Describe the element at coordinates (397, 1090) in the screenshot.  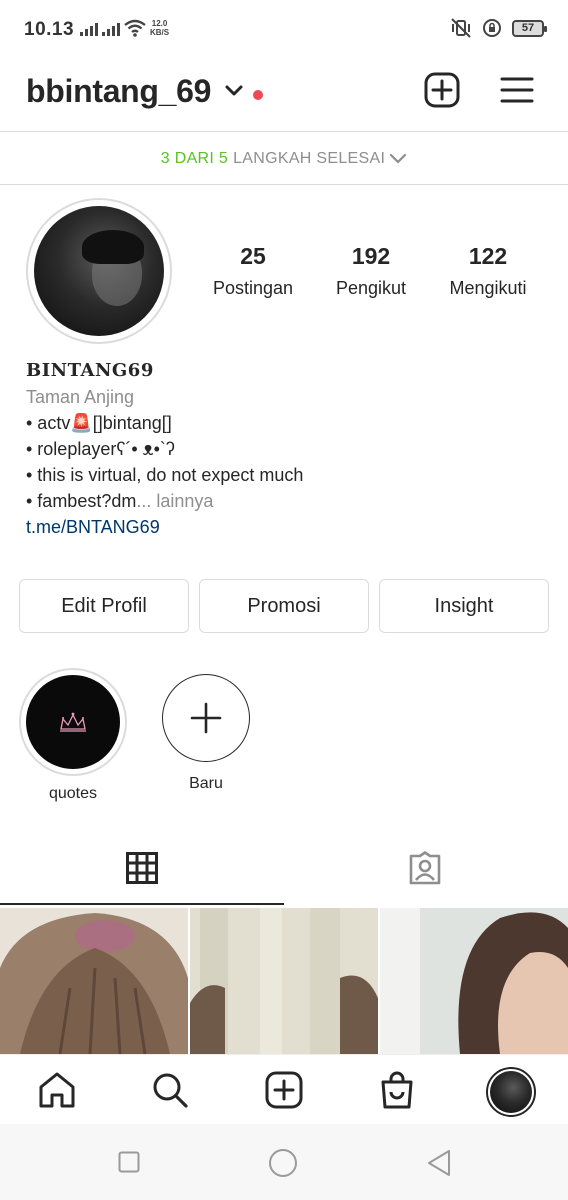
I see `shop-icon` at that location.